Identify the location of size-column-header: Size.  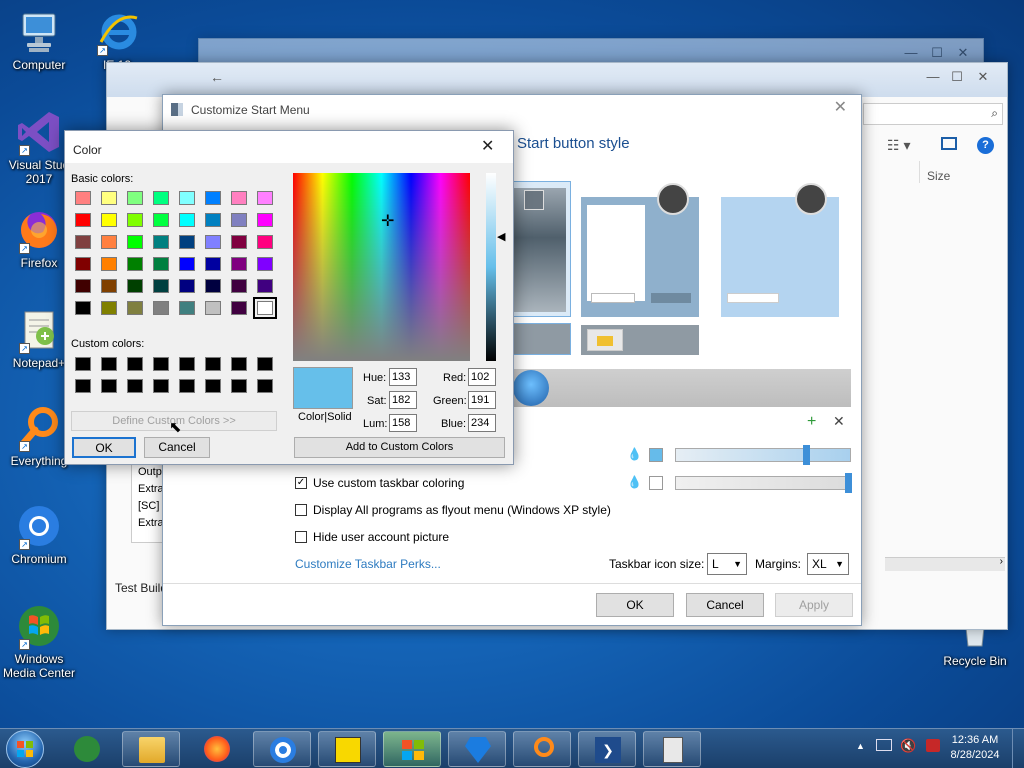
(938, 176).